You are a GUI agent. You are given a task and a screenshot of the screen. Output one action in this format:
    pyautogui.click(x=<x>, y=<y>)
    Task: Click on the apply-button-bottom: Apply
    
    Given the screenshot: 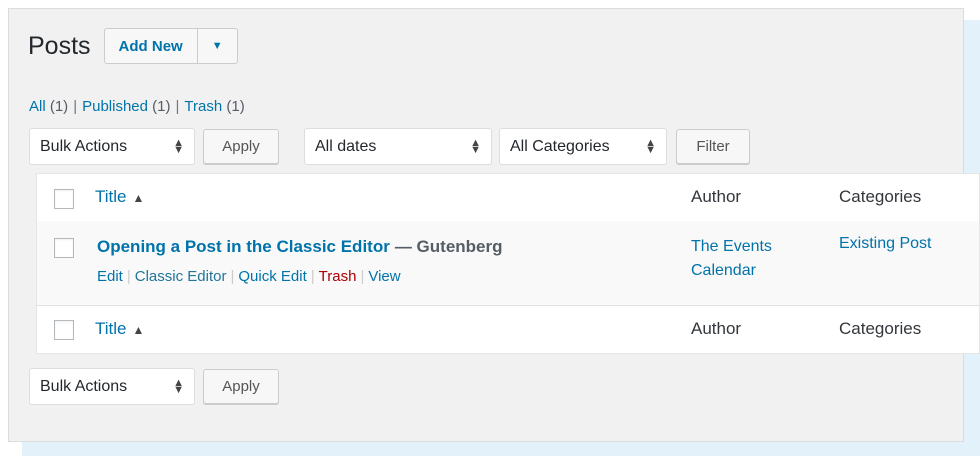 What is the action you would take?
    pyautogui.click(x=241, y=386)
    